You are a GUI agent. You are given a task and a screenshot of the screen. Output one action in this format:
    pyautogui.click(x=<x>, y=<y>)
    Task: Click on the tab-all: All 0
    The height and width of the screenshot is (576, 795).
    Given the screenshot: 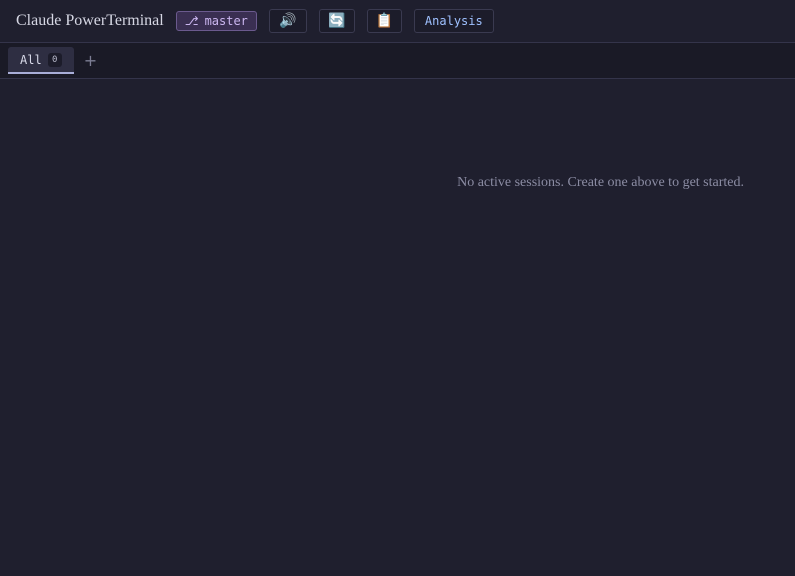 What is the action you would take?
    pyautogui.click(x=41, y=60)
    